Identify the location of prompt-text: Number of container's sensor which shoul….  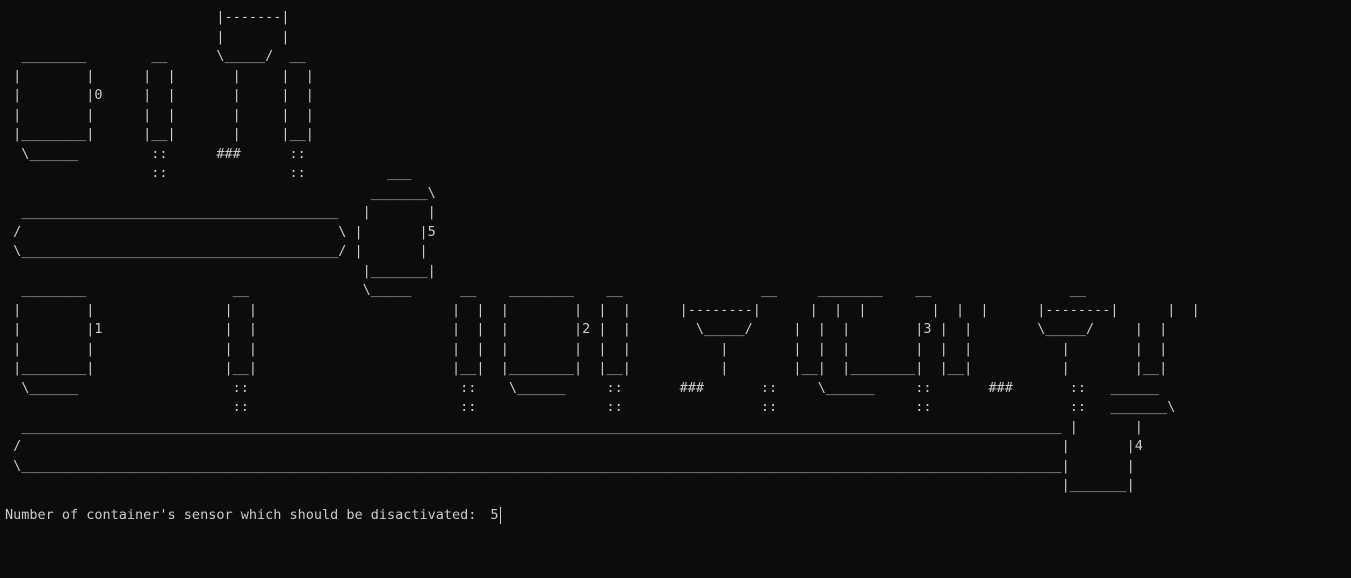
(241, 515).